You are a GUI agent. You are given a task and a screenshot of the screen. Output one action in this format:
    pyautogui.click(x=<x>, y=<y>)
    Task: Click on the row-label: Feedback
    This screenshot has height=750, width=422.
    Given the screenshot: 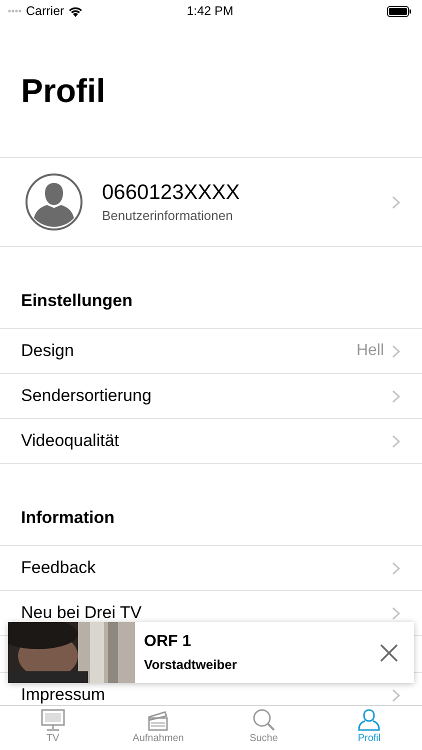 What is the action you would take?
    pyautogui.click(x=59, y=568)
    